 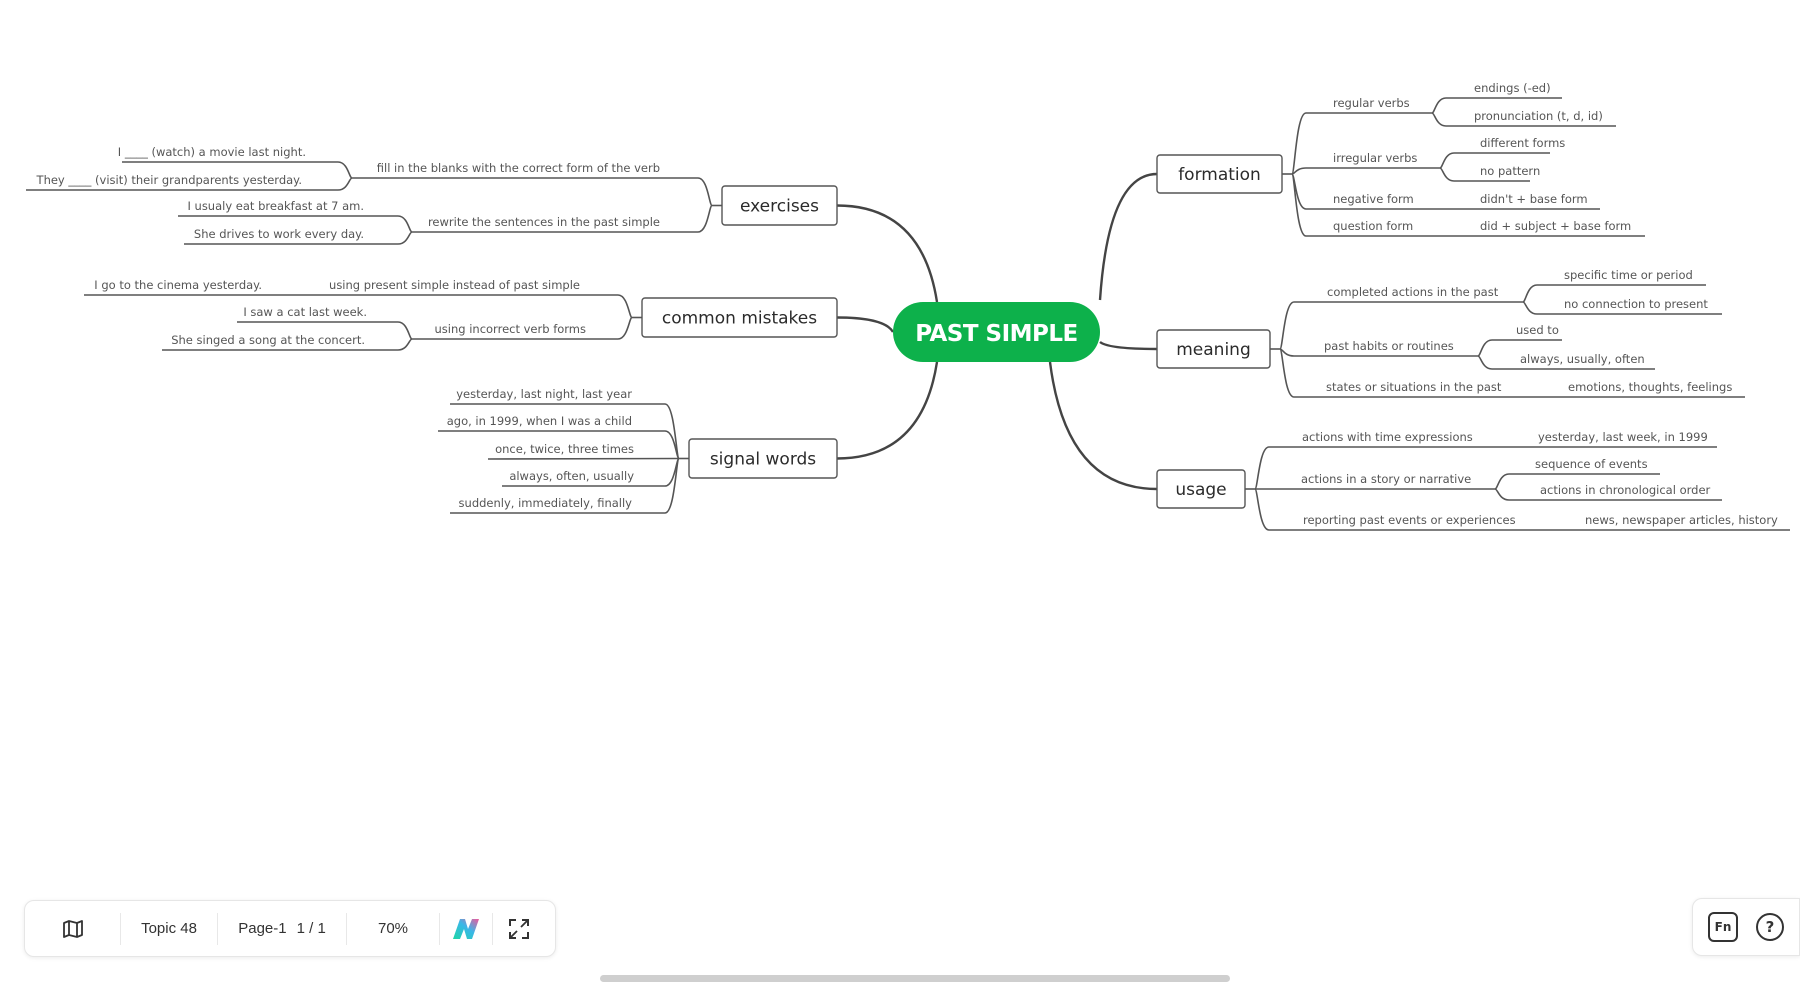 What do you see at coordinates (1389, 346) in the screenshot?
I see `subtopic-label: past habits or routines` at bounding box center [1389, 346].